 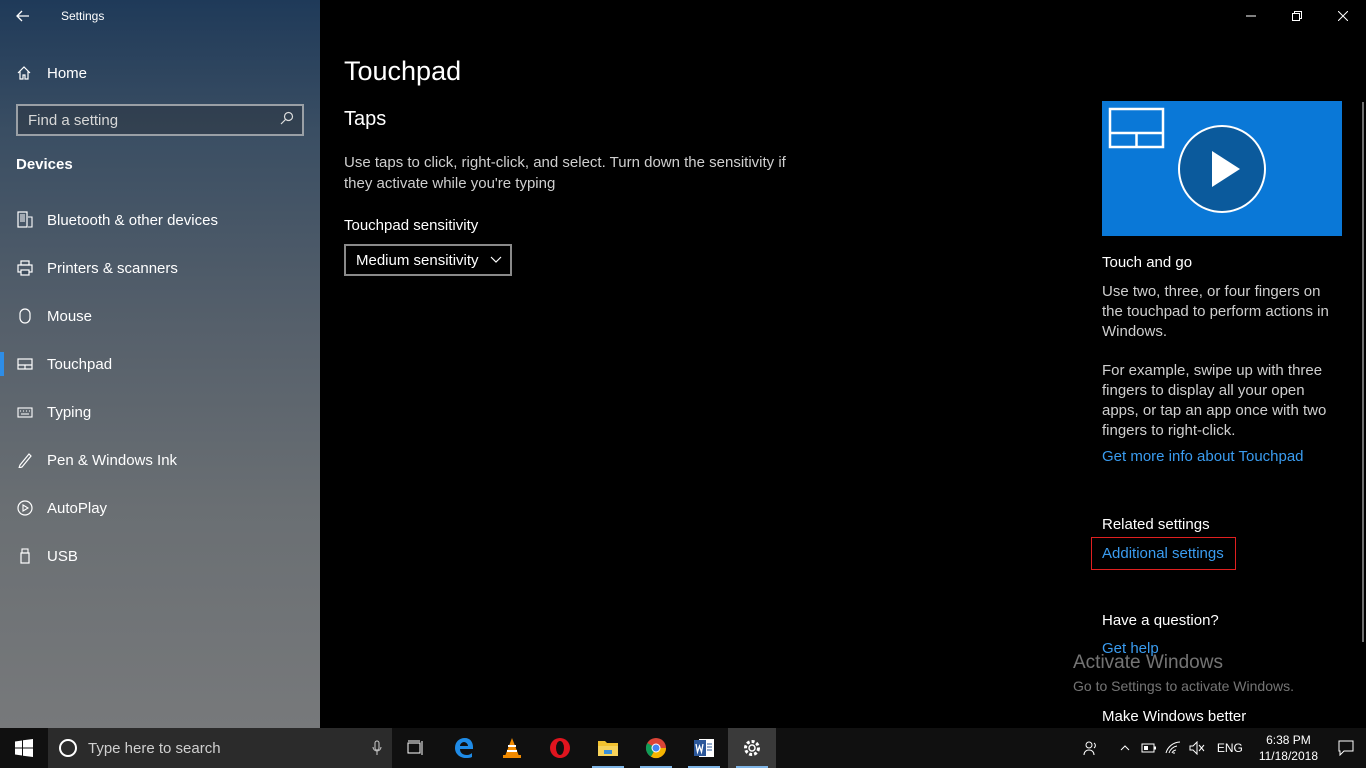 I want to click on taskbar-app-edge, so click(x=464, y=748).